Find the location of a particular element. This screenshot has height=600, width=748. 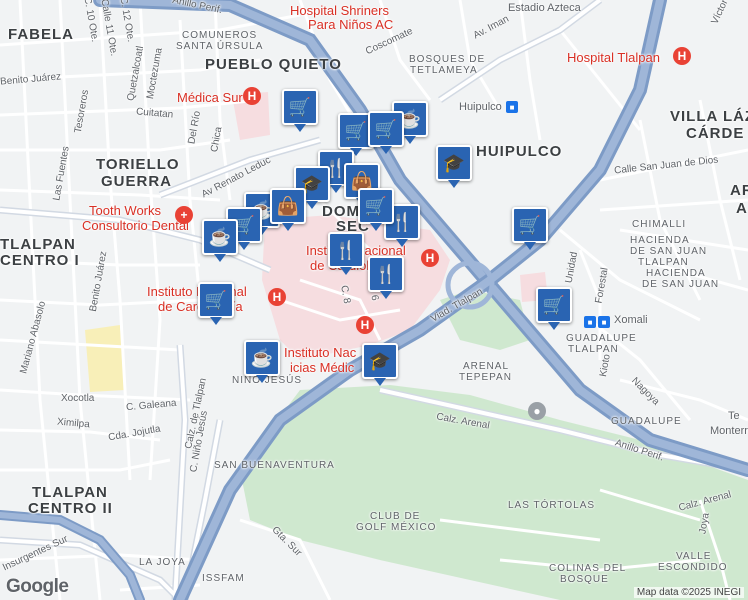

hood-huipulco: HUIPULCO is located at coordinates (519, 151).